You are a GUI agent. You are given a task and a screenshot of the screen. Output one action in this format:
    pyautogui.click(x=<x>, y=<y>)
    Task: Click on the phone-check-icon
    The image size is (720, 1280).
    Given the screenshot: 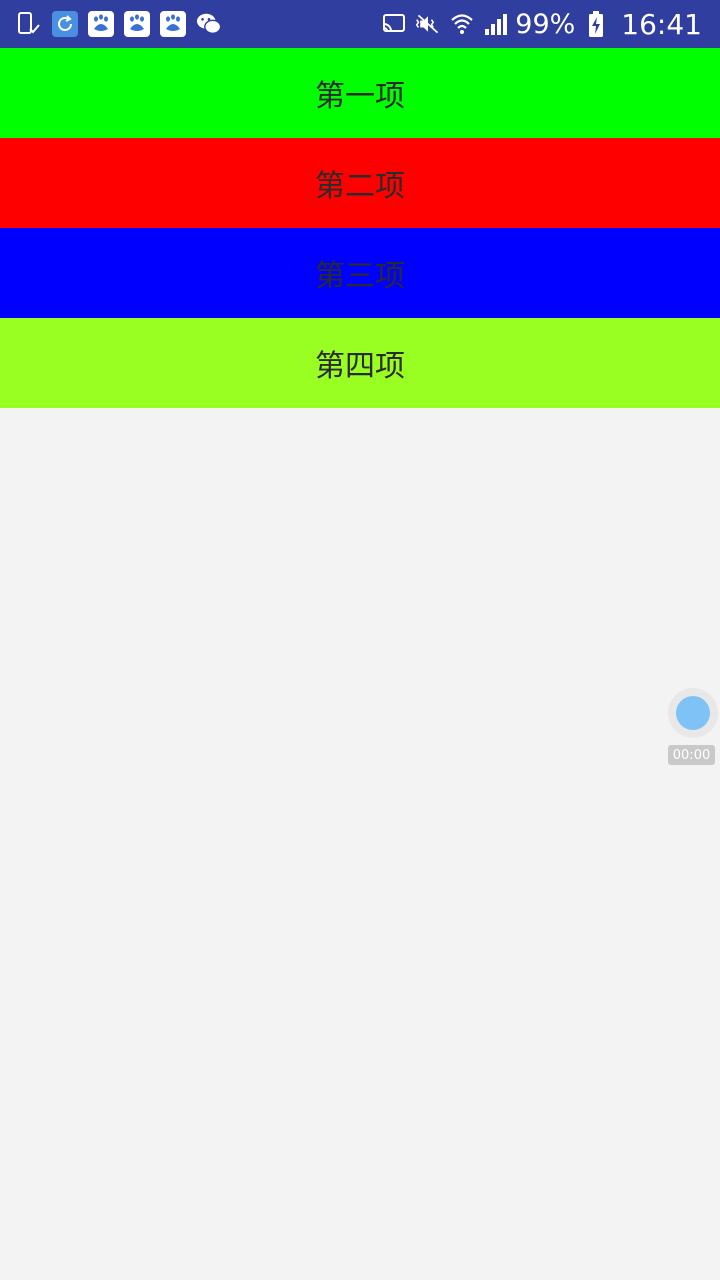 What is the action you would take?
    pyautogui.click(x=29, y=24)
    